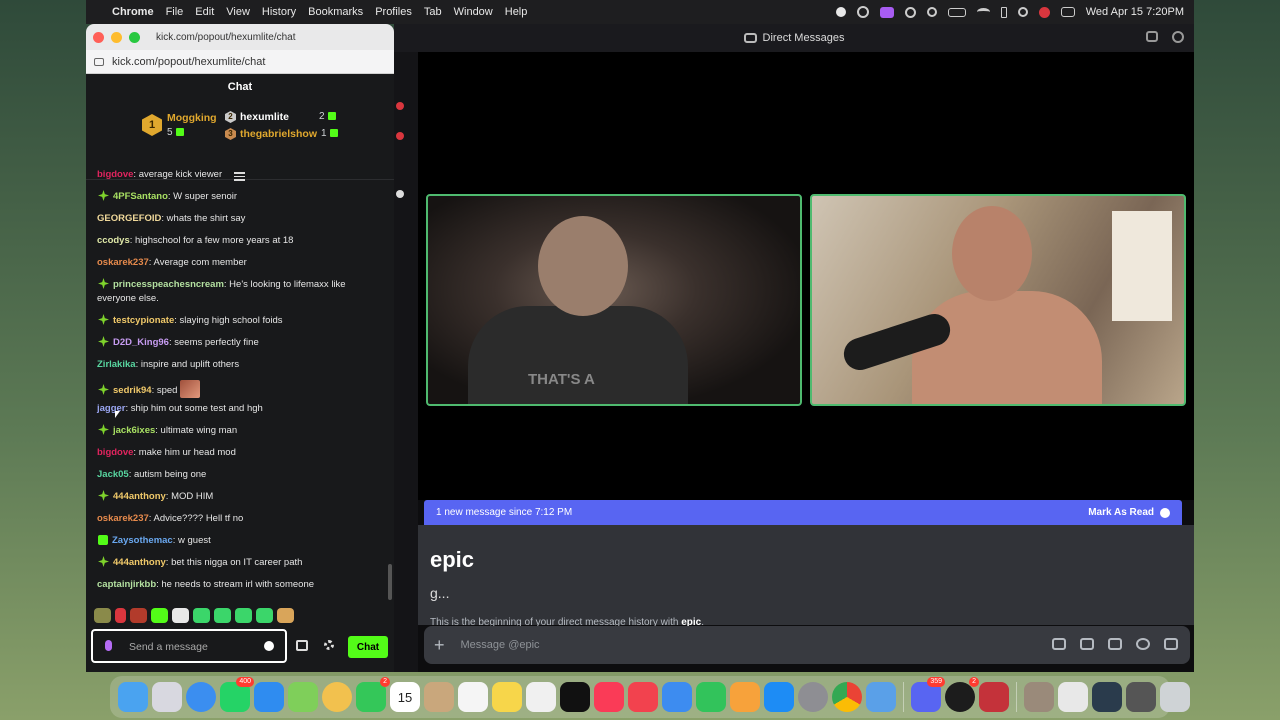  Describe the element at coordinates (138, 615) in the screenshot. I see `emote-angry-icon` at that location.